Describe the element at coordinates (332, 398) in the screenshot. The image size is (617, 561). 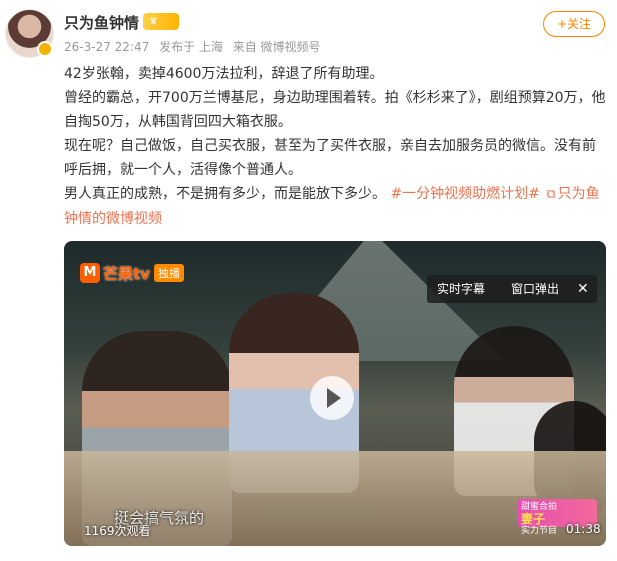
I see `play-icon` at that location.